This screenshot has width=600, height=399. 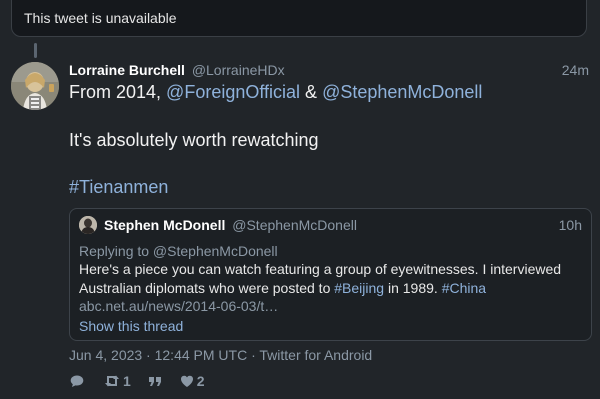 I want to click on retweet-button: 1, so click(x=117, y=381).